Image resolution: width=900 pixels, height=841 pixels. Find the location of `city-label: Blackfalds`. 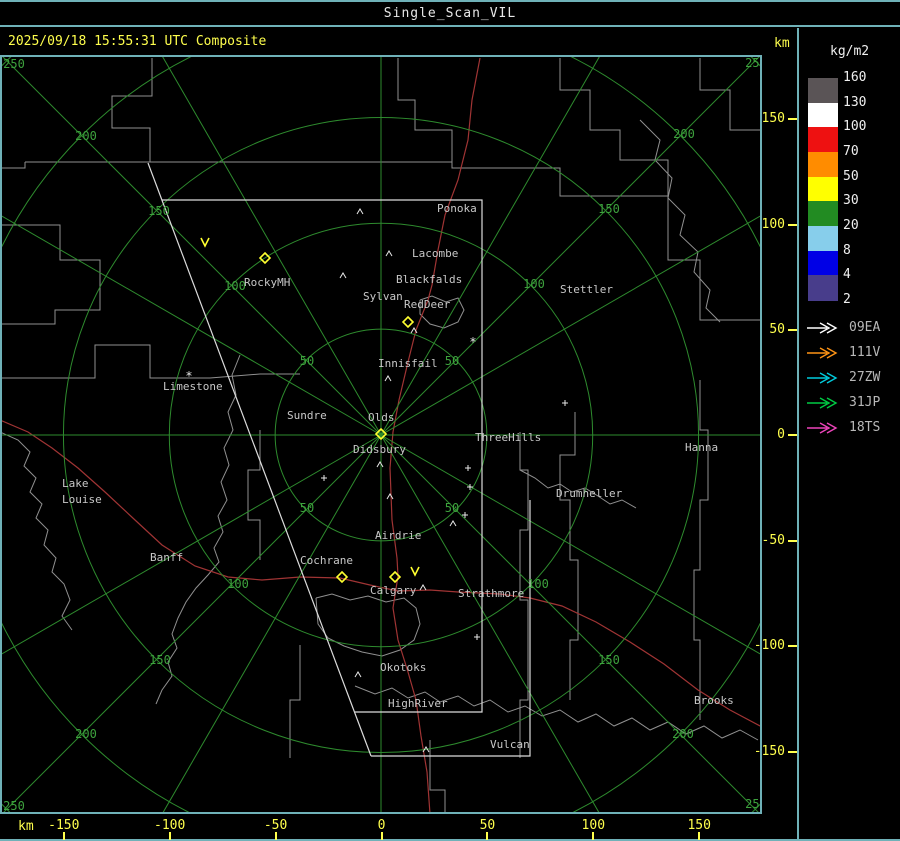

city-label: Blackfalds is located at coordinates (429, 279).